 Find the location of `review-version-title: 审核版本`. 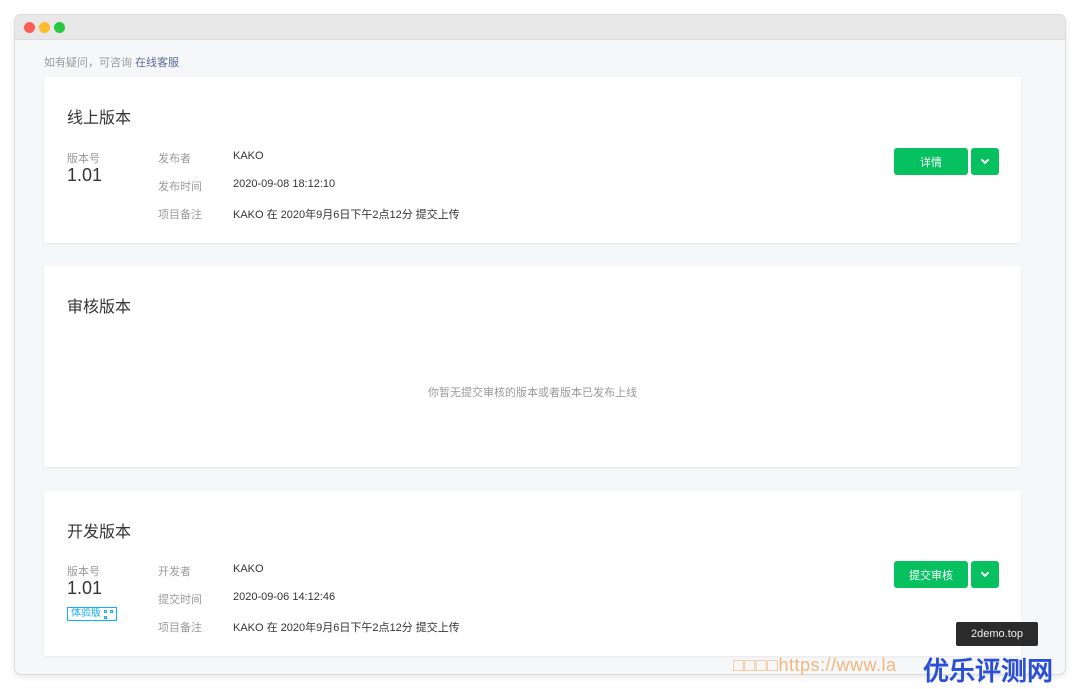

review-version-title: 审核版本 is located at coordinates (99, 307).